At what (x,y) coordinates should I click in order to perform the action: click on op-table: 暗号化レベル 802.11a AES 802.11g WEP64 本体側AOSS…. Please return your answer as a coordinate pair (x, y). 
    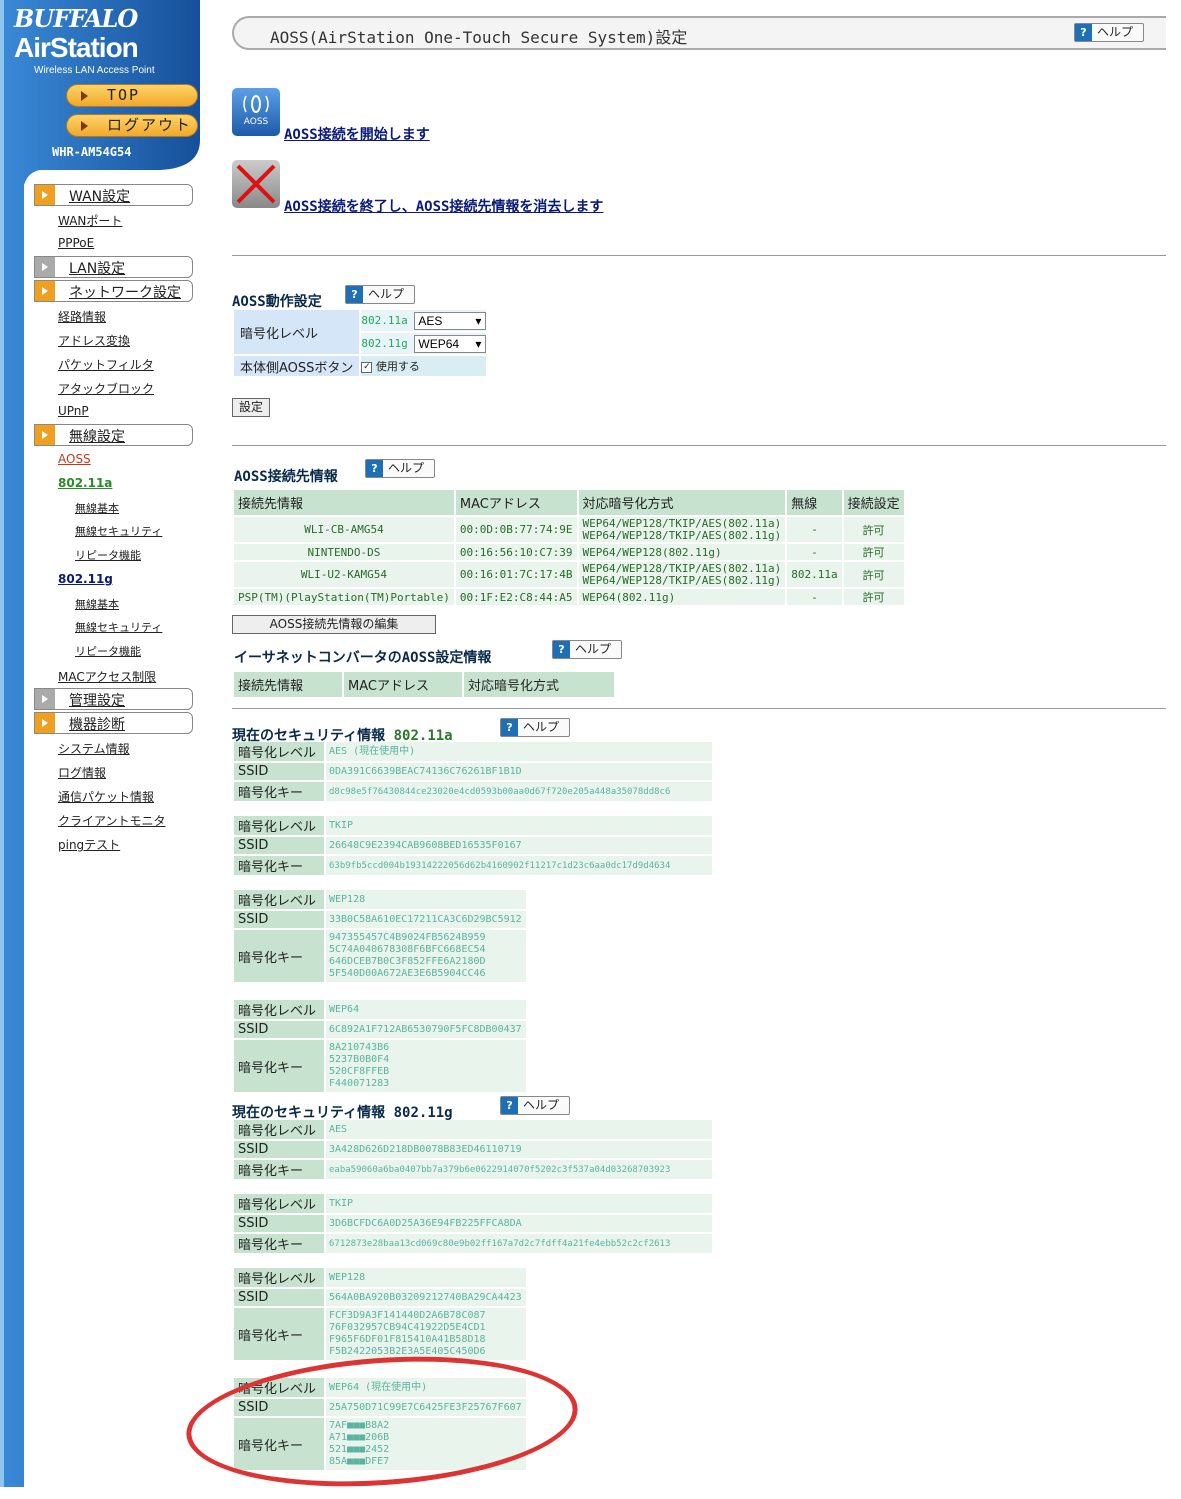
    Looking at the image, I should click on (360, 343).